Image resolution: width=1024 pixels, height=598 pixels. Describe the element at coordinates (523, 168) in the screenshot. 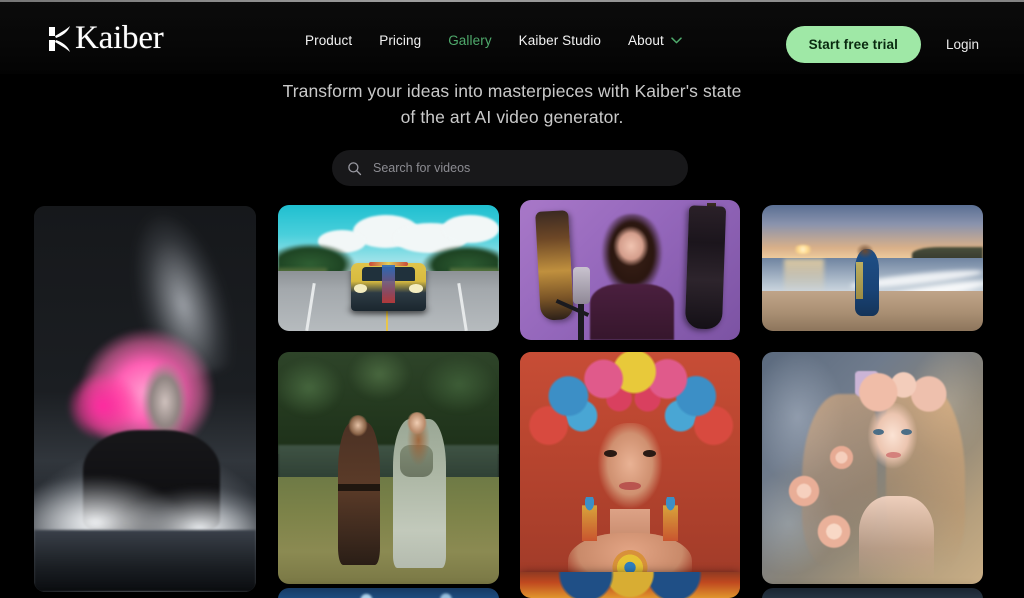

I see `search-input` at that location.